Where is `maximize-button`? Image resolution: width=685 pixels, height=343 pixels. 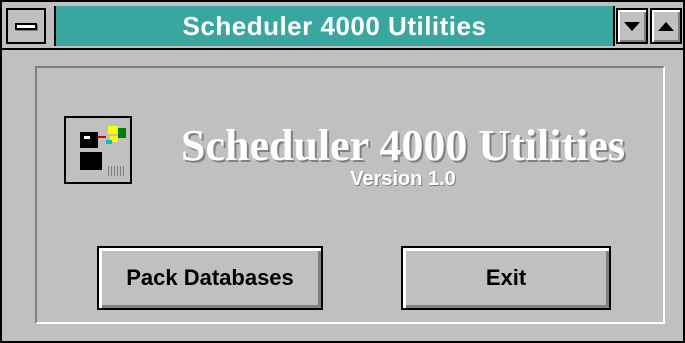 maximize-button is located at coordinates (666, 26).